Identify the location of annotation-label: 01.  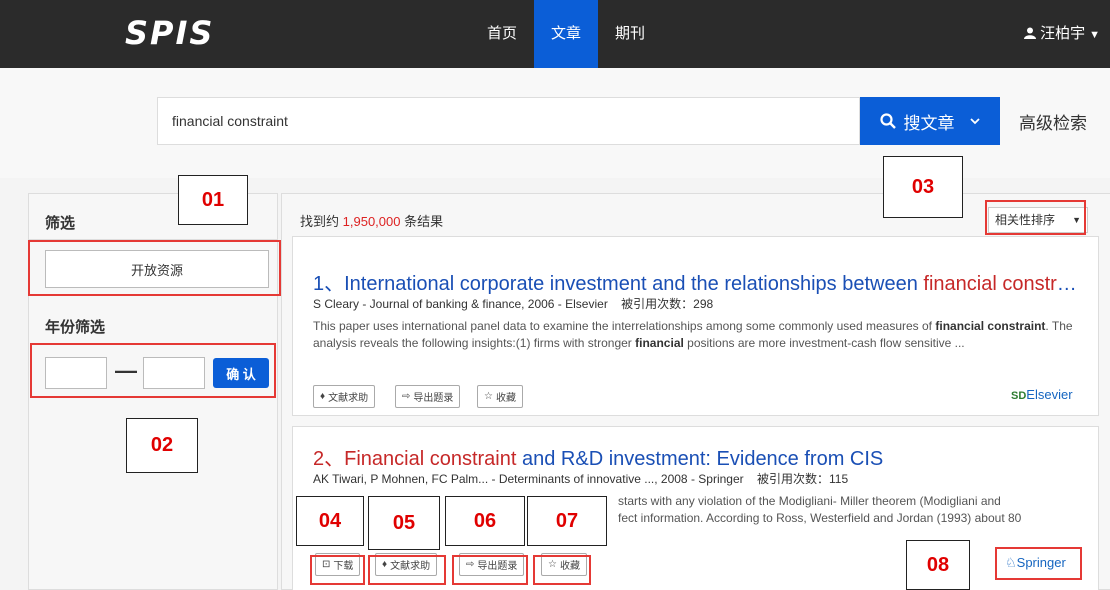
(213, 200).